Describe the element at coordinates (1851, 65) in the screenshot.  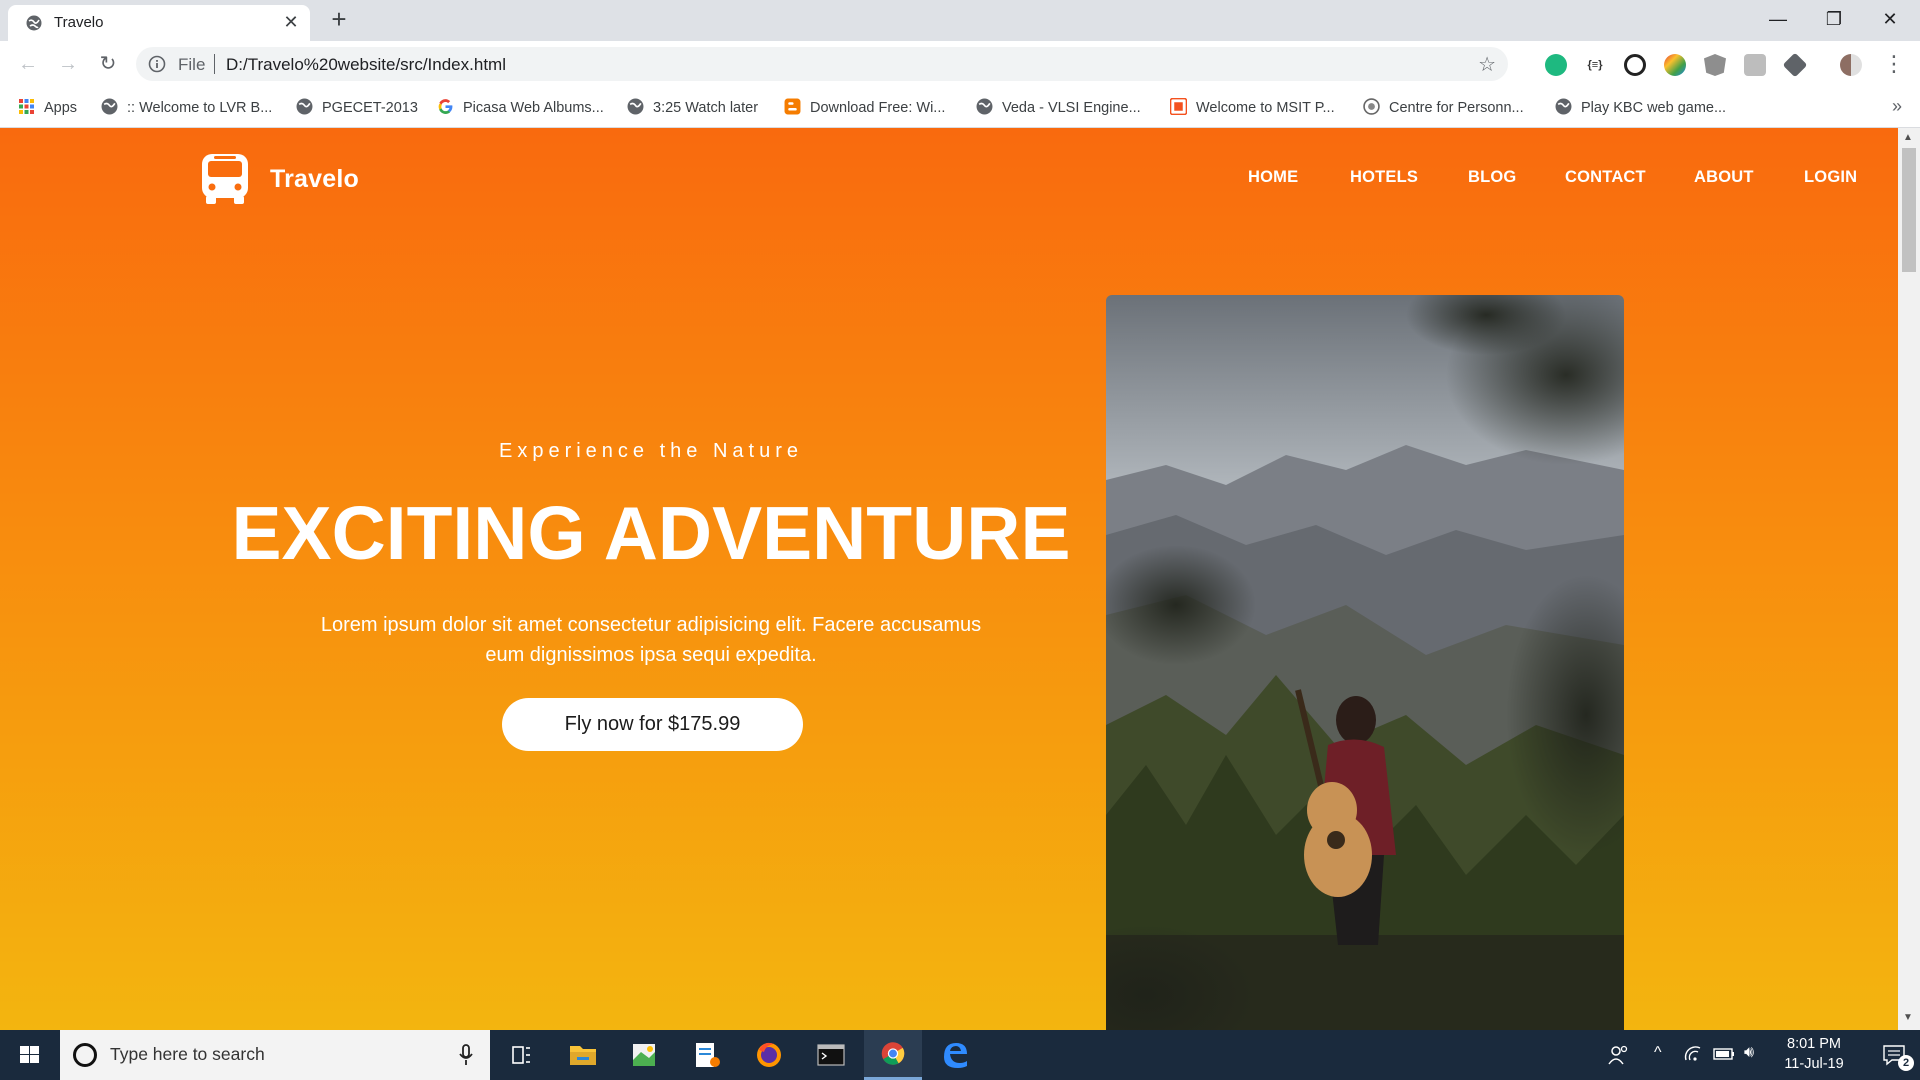
I see `profile-avatar` at that location.